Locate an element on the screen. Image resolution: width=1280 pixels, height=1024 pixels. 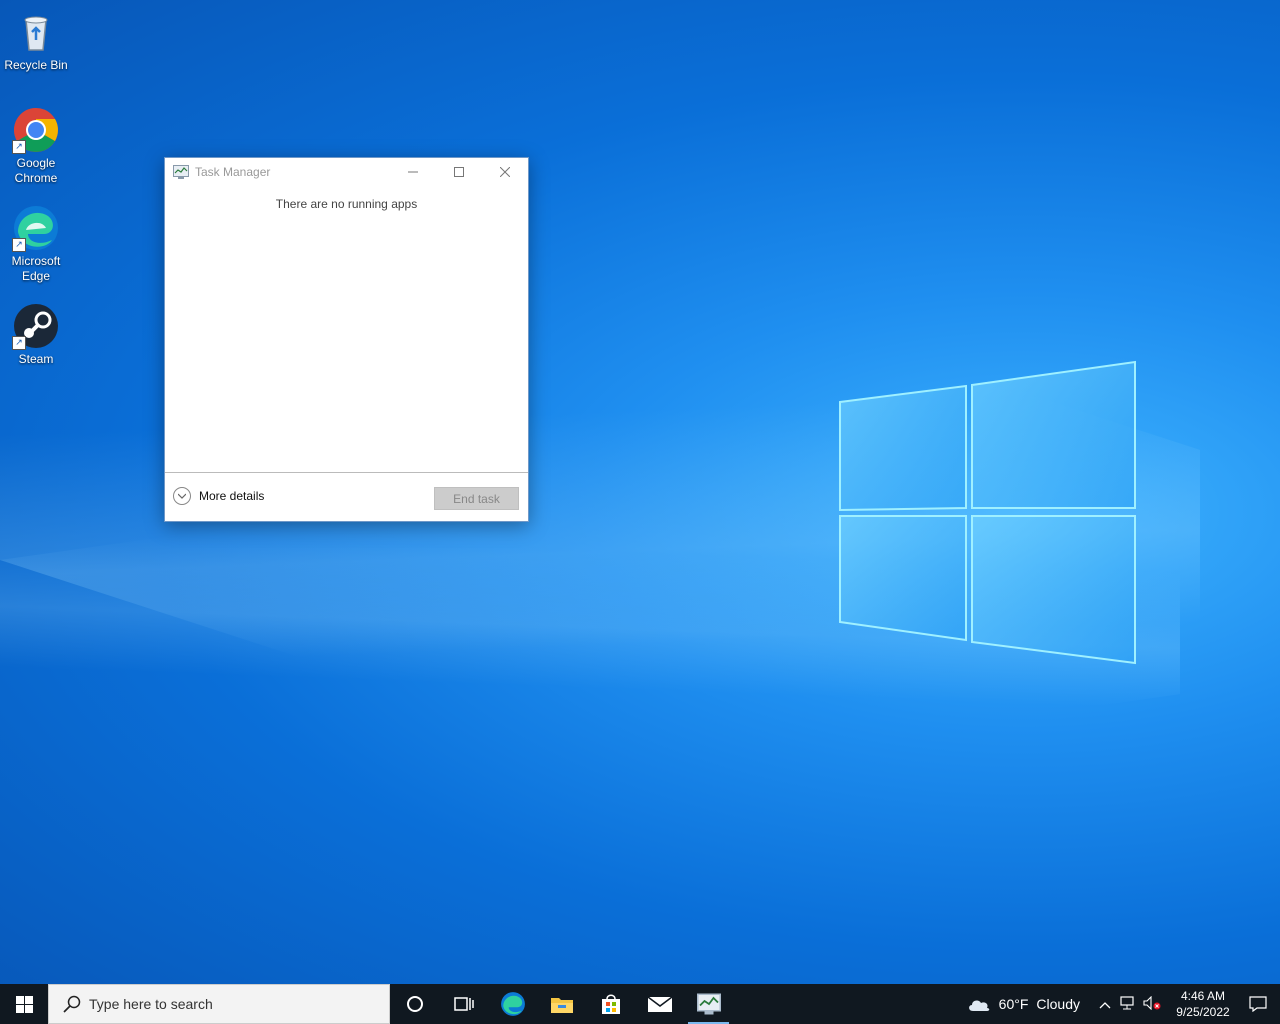
notifications-button is located at coordinates (1258, 1004).